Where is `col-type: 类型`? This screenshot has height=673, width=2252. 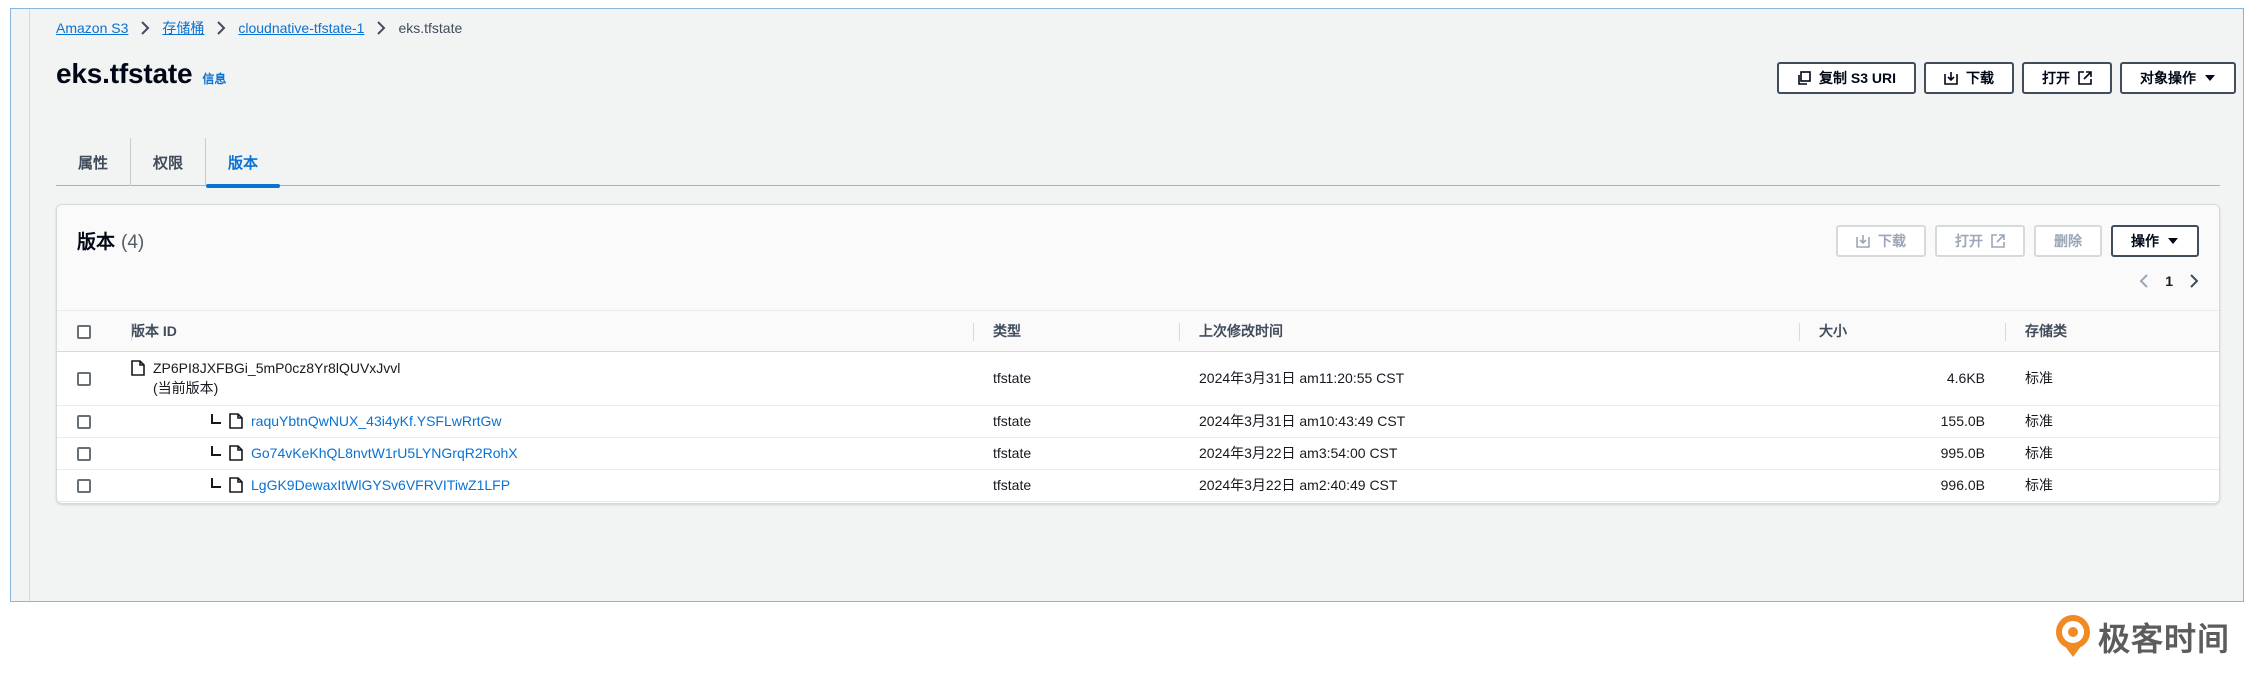 col-type: 类型 is located at coordinates (1076, 331).